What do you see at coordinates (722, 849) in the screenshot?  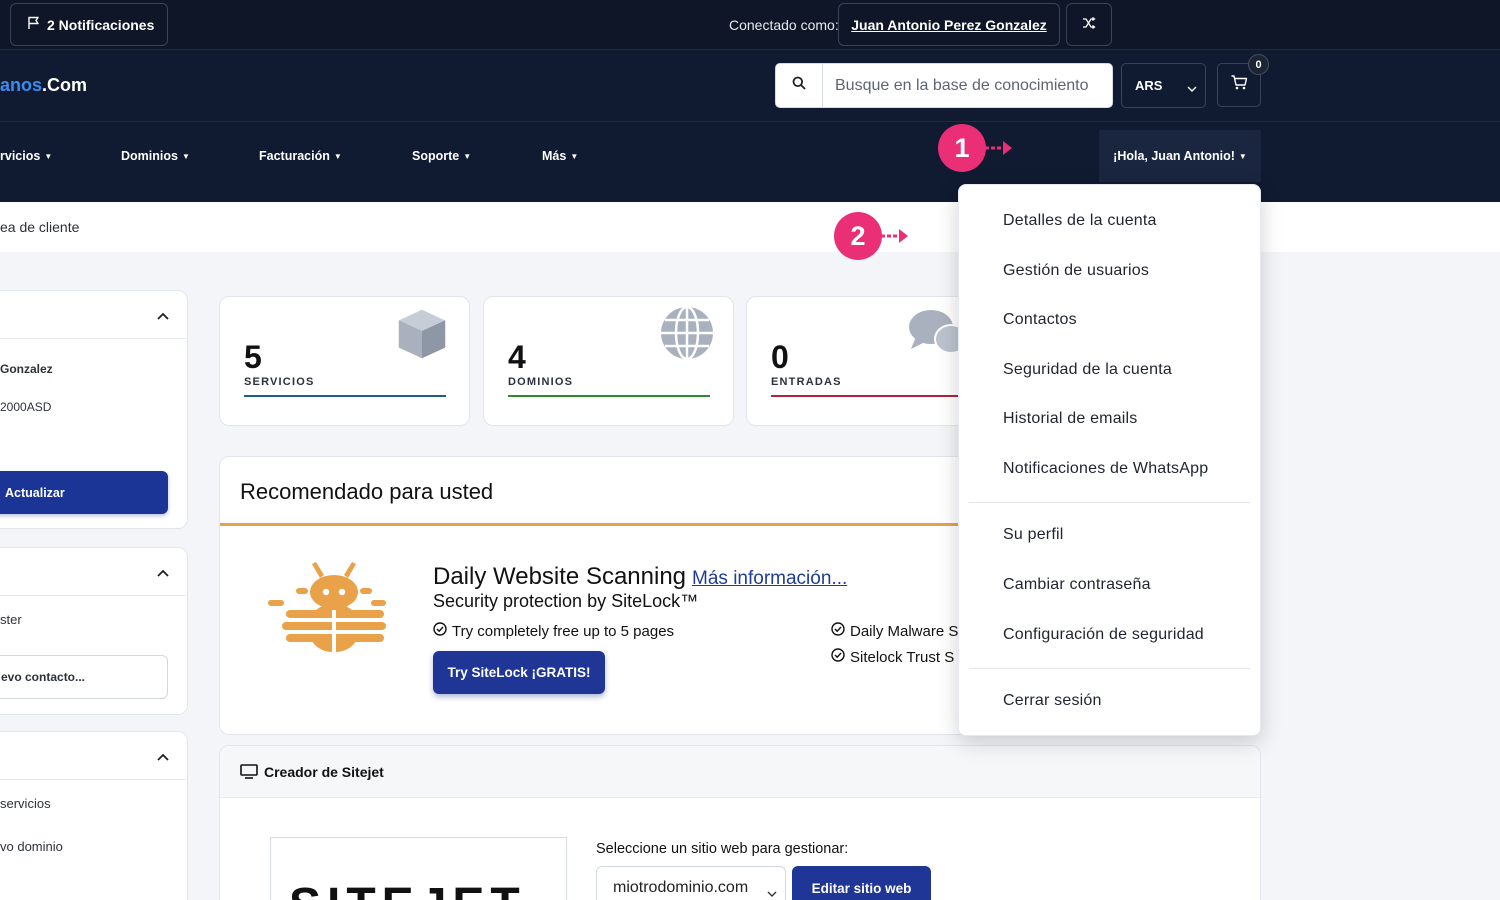 I see `site-select-label: Seleccione un sitio web para gestionar:` at bounding box center [722, 849].